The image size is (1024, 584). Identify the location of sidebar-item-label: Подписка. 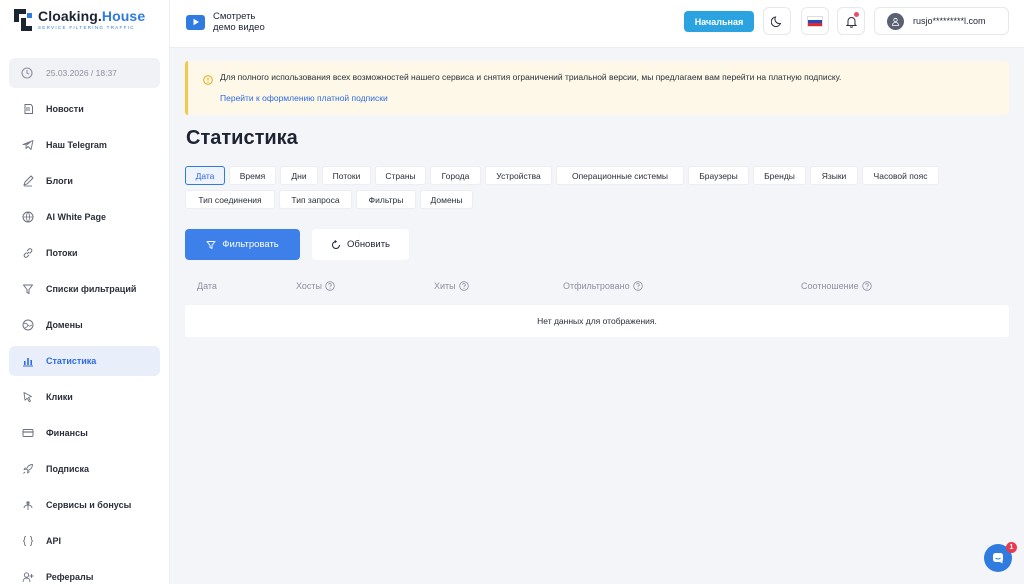
(68, 469).